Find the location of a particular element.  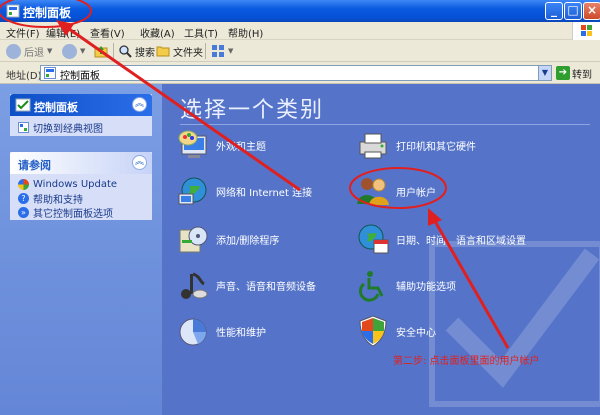

performance-icon is located at coordinates (193, 332).